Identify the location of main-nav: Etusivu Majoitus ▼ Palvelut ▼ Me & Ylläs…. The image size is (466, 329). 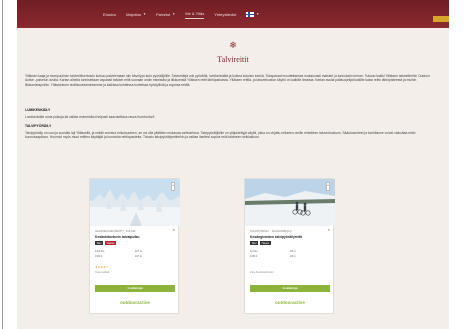
(181, 14).